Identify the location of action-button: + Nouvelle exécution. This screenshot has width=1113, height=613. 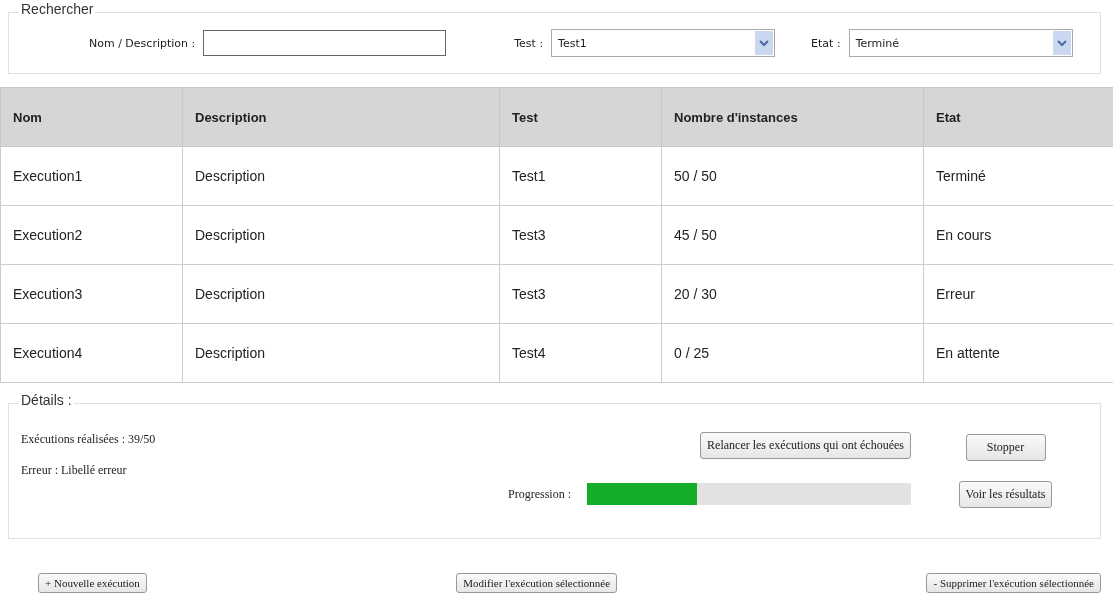
(92, 583).